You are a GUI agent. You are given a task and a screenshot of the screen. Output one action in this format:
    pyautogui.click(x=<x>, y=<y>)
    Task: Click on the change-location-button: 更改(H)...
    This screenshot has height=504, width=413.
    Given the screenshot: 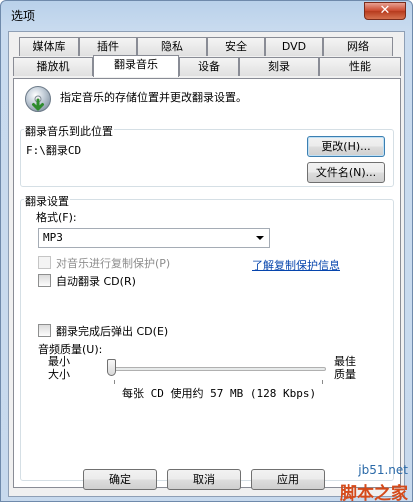 What is the action you would take?
    pyautogui.click(x=346, y=146)
    